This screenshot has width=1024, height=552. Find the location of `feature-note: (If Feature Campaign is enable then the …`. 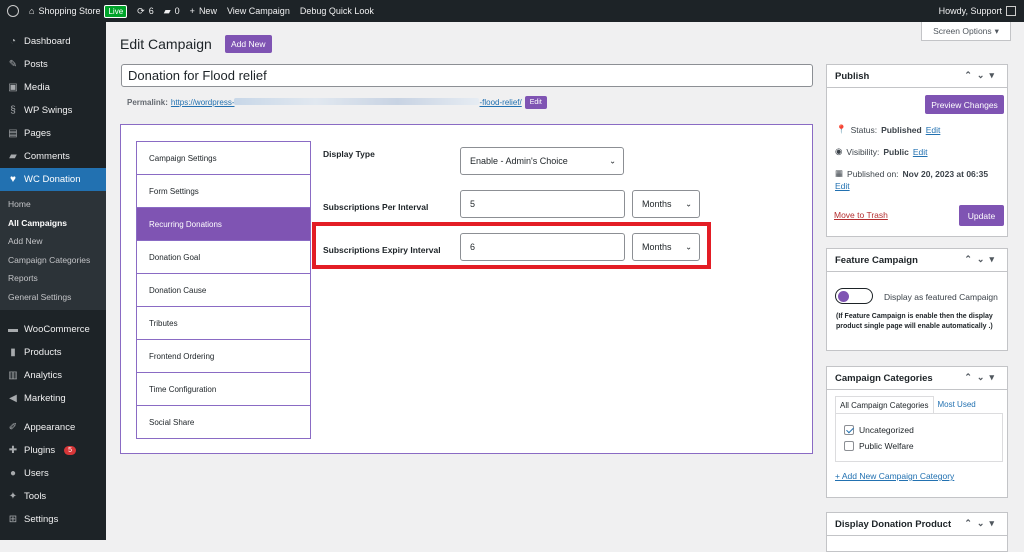

feature-note: (If Feature Campaign is enable then the … is located at coordinates (914, 321).